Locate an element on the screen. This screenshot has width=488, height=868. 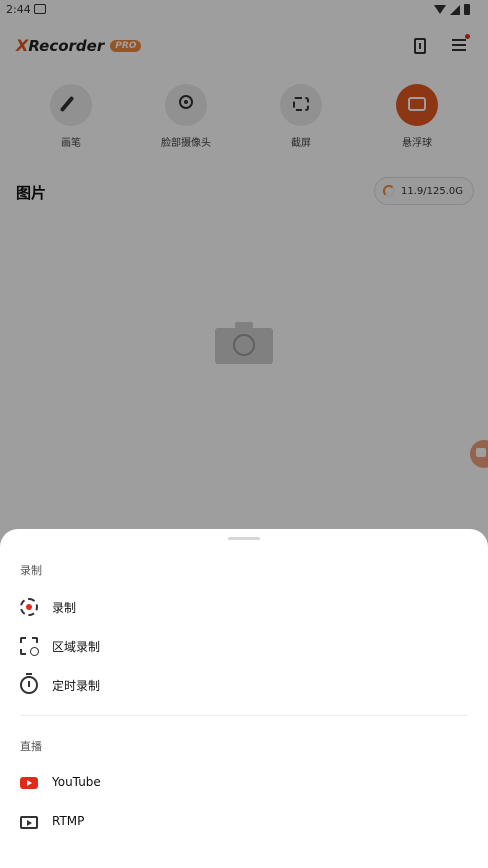
sheet-item-rtmp: RTMP is located at coordinates (244, 822).